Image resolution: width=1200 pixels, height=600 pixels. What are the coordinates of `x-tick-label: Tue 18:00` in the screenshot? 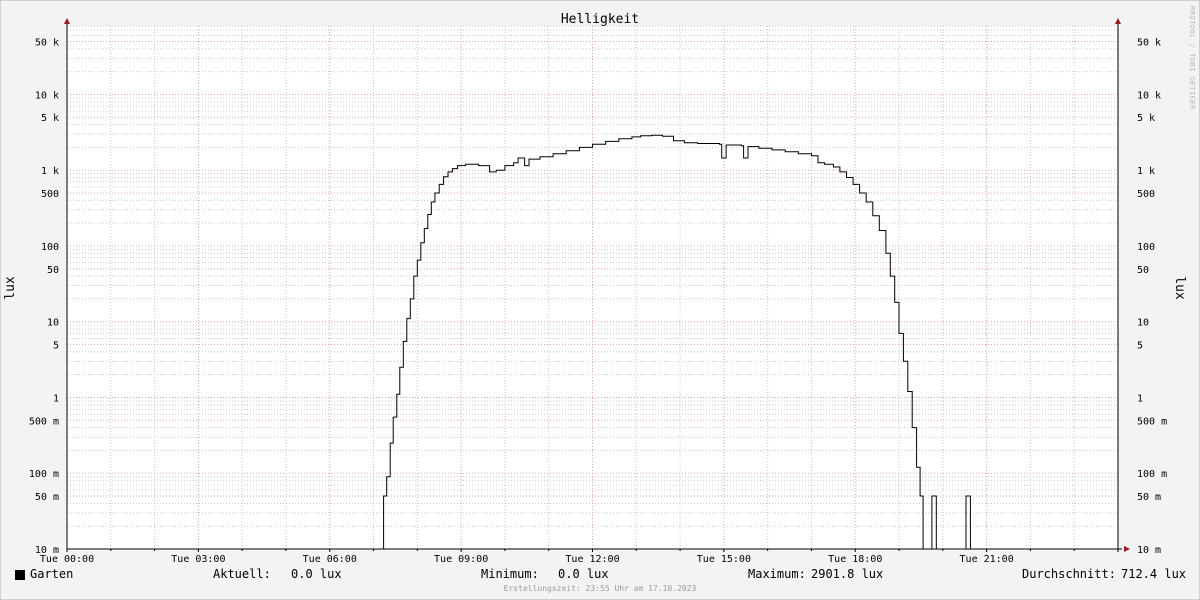 It's located at (855, 559).